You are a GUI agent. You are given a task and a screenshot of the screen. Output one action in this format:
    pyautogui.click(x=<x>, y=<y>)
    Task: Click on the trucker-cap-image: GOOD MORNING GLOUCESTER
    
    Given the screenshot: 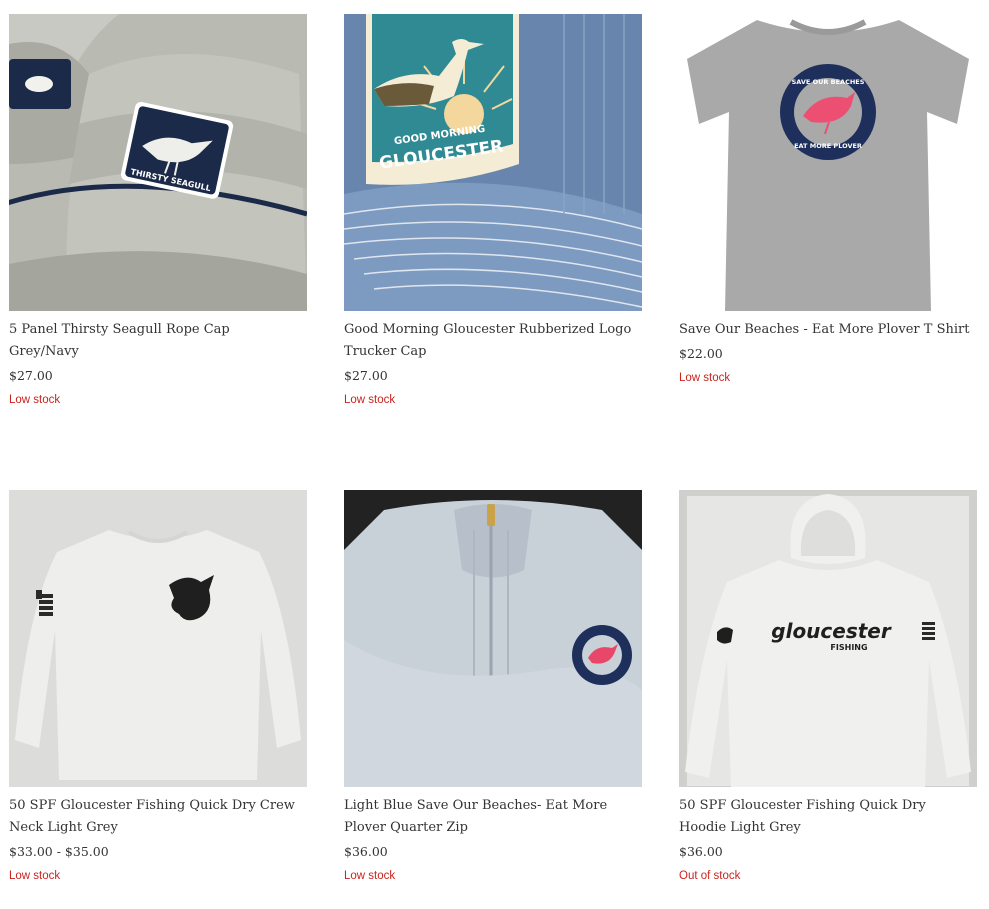 What is the action you would take?
    pyautogui.click(x=493, y=162)
    